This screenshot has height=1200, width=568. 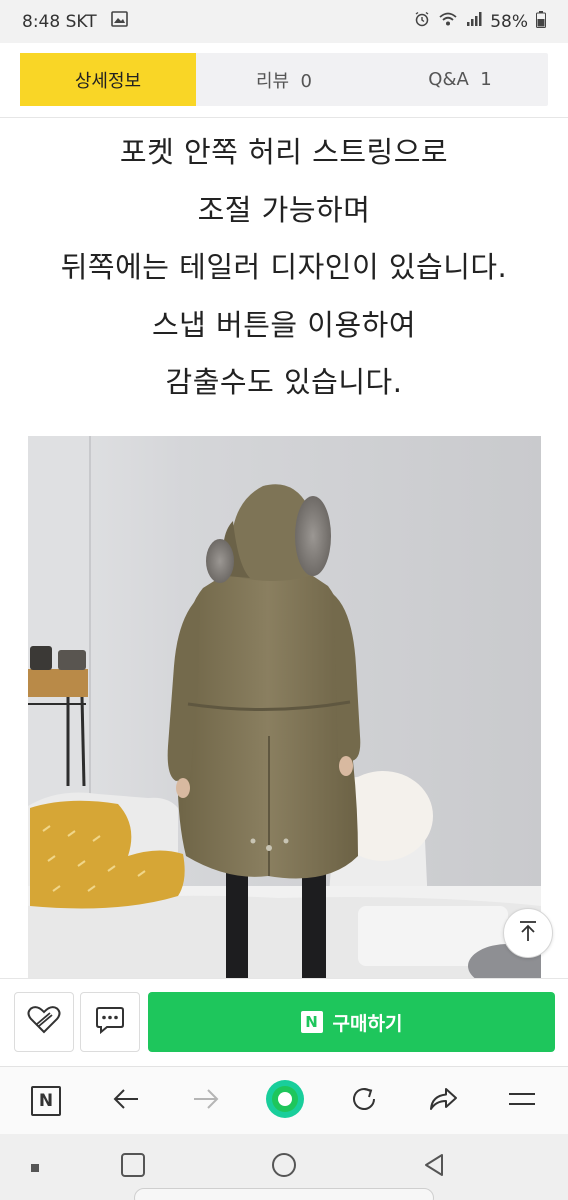 I want to click on battery-text: 58%, so click(x=509, y=21).